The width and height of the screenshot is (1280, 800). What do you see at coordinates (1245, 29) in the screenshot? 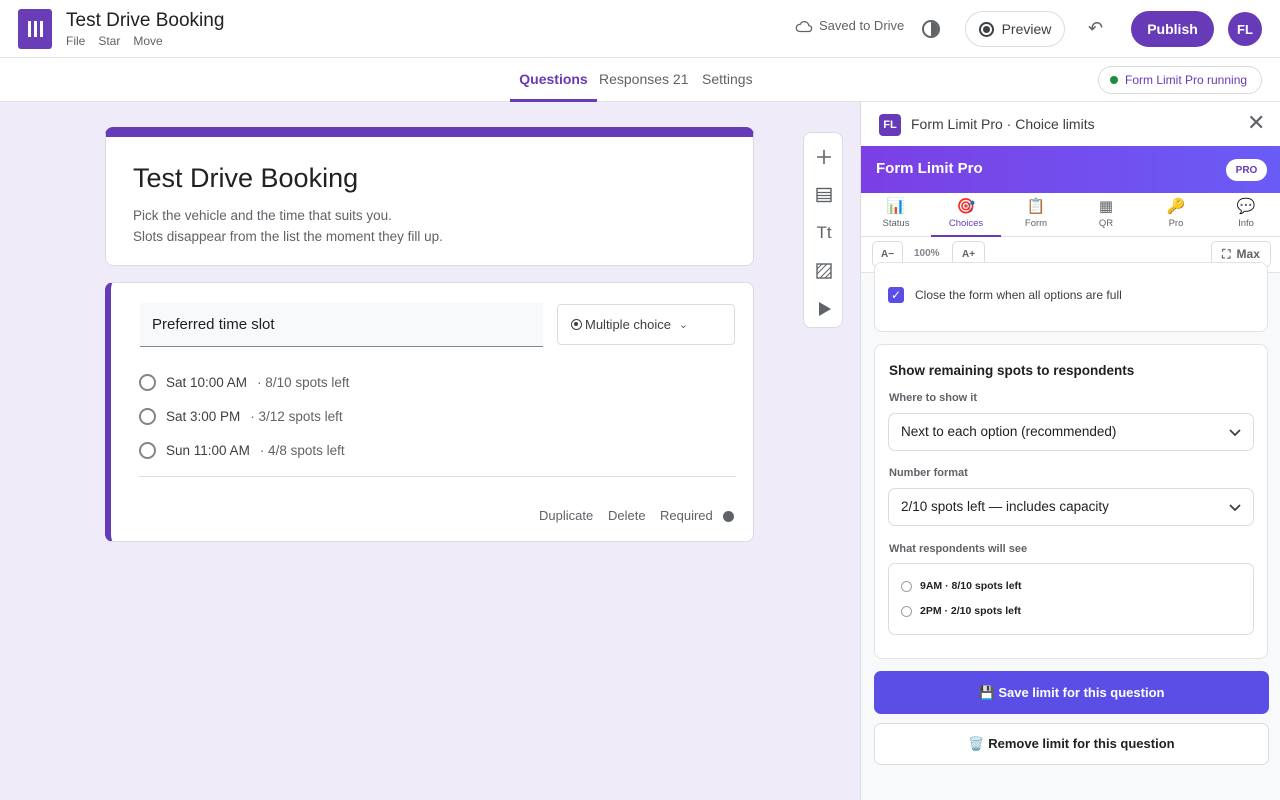
I see `avatar: FL` at bounding box center [1245, 29].